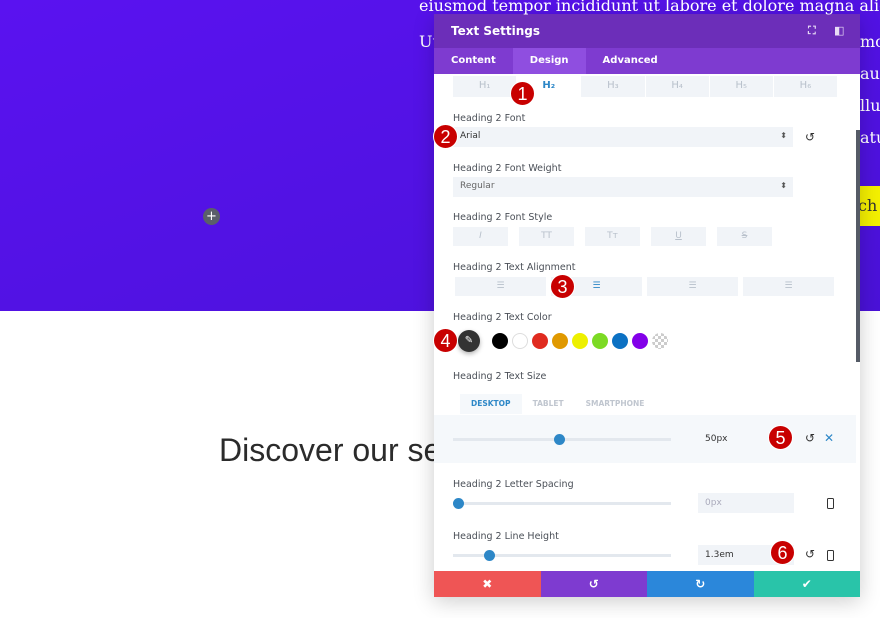  Describe the element at coordinates (211, 216) in the screenshot. I see `plus-icon: +` at that location.